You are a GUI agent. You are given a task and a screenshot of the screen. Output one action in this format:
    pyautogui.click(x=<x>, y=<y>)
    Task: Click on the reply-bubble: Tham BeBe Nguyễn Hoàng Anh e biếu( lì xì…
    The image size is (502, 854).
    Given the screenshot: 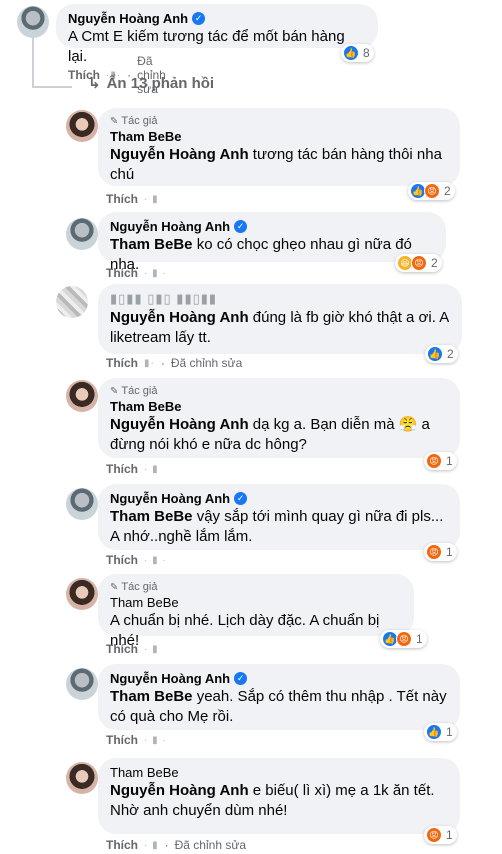 What is the action you would take?
    pyautogui.click(x=279, y=796)
    